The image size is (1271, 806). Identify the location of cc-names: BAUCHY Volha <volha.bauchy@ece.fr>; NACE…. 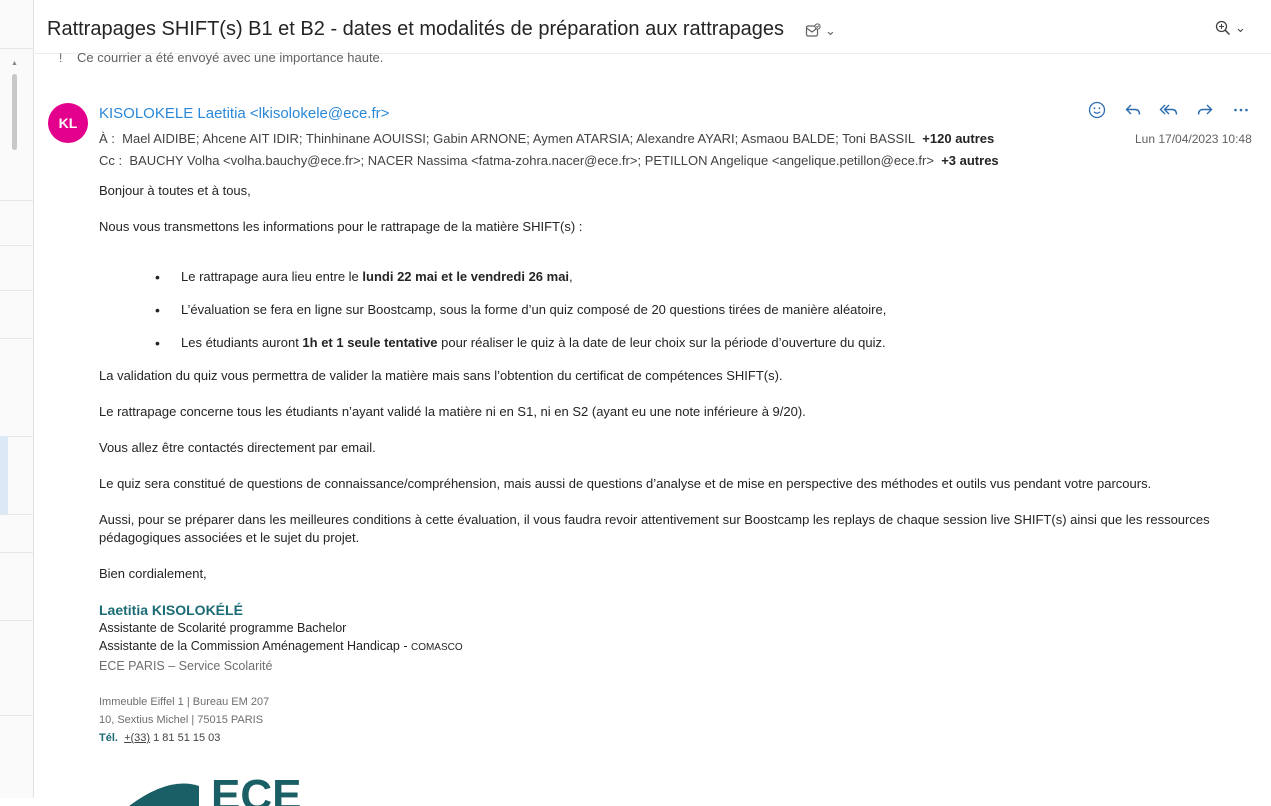
(531, 160).